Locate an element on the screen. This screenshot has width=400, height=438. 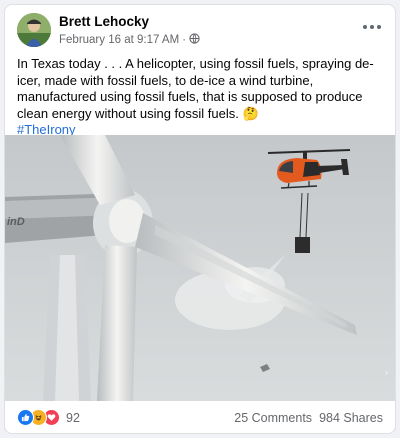
comments-count: 25 Comments is located at coordinates (273, 418).